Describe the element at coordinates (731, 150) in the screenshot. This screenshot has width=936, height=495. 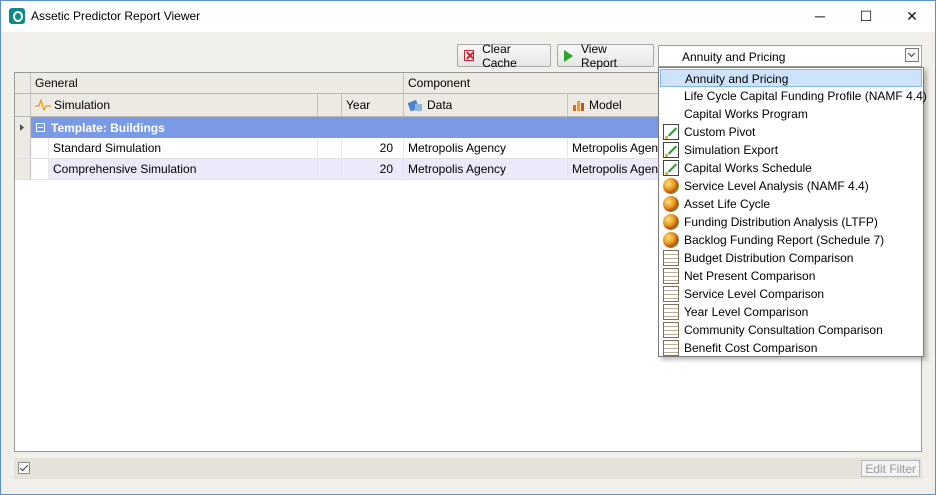
I see `report-option-label: Simulation Export` at that location.